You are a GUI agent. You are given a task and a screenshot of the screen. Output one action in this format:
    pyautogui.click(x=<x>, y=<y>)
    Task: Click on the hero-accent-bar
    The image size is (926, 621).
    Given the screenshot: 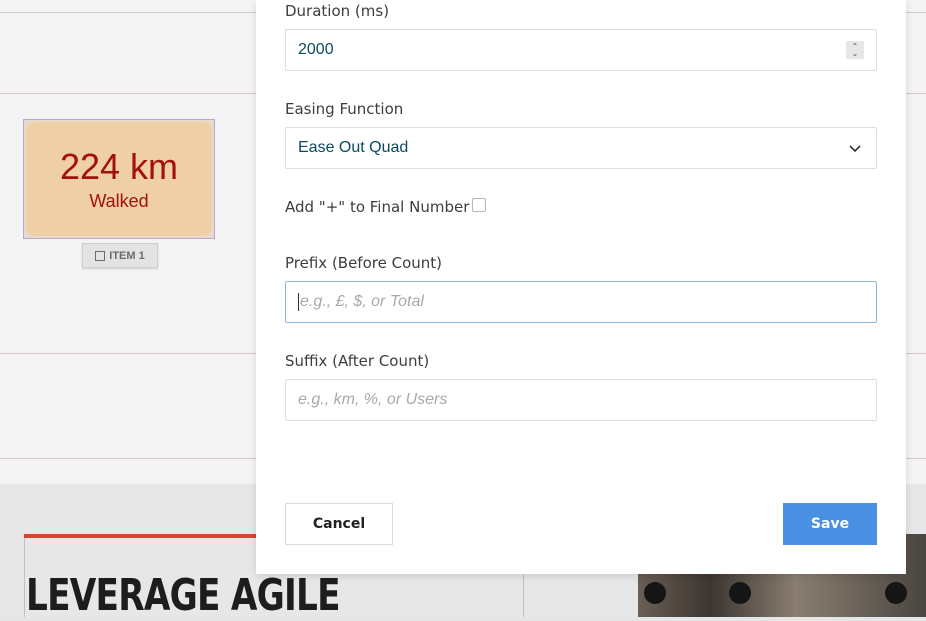 What is the action you would take?
    pyautogui.click(x=144, y=536)
    